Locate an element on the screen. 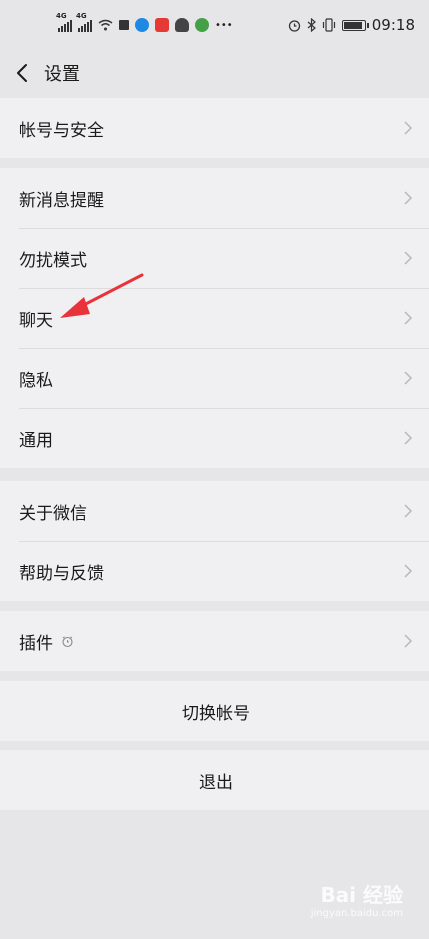 The image size is (429, 939). cloud-app-icon is located at coordinates (182, 25).